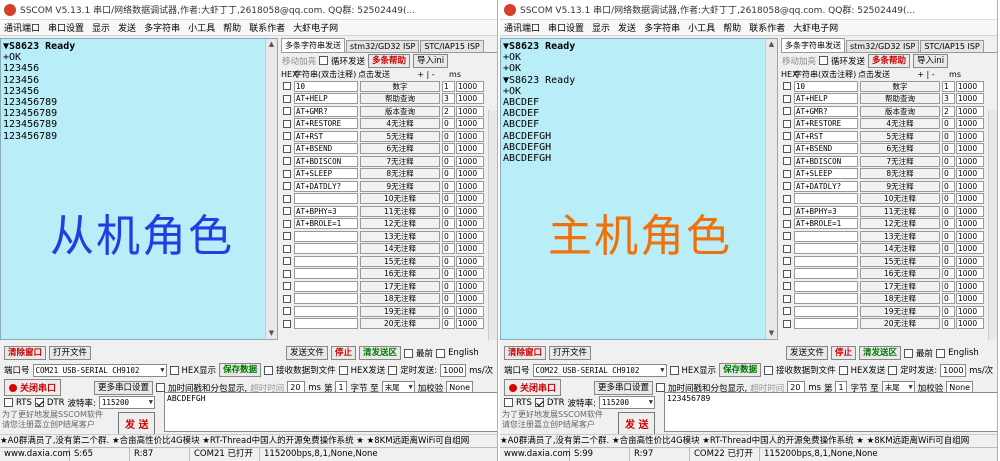  What do you see at coordinates (535, 454) in the screenshot?
I see `status-site: www.daxia.com` at bounding box center [535, 454].